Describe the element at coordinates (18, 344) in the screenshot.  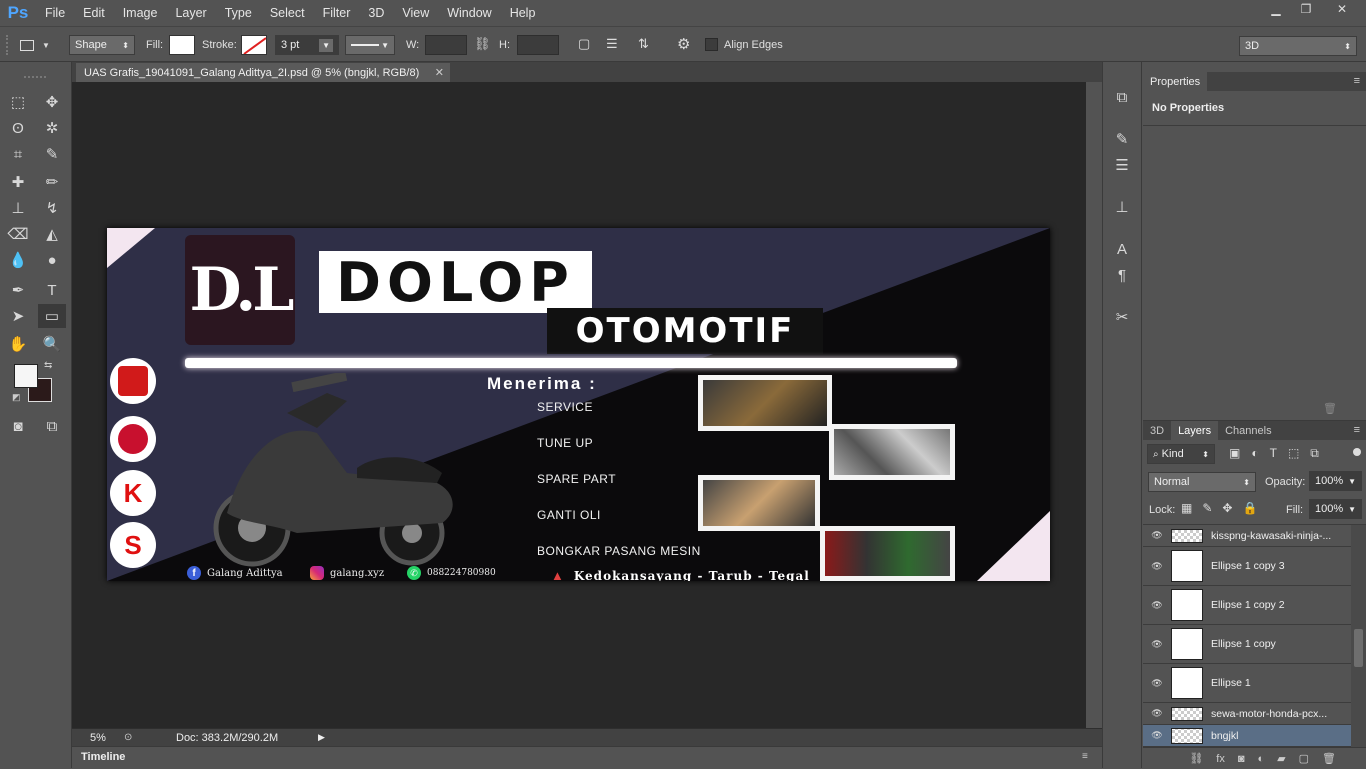
I see `hand-tool-icon: ✋` at that location.